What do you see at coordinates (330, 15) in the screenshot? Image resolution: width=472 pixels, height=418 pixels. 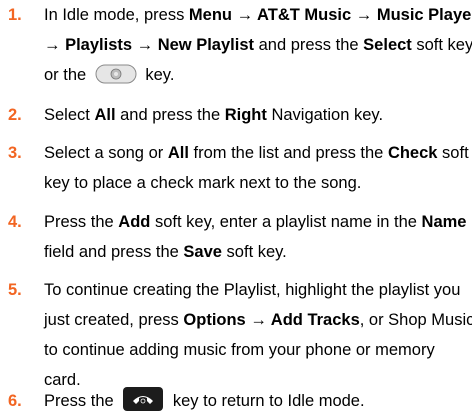 I see `bold-term: Menu → AT&T Music → Music Player` at bounding box center [330, 15].